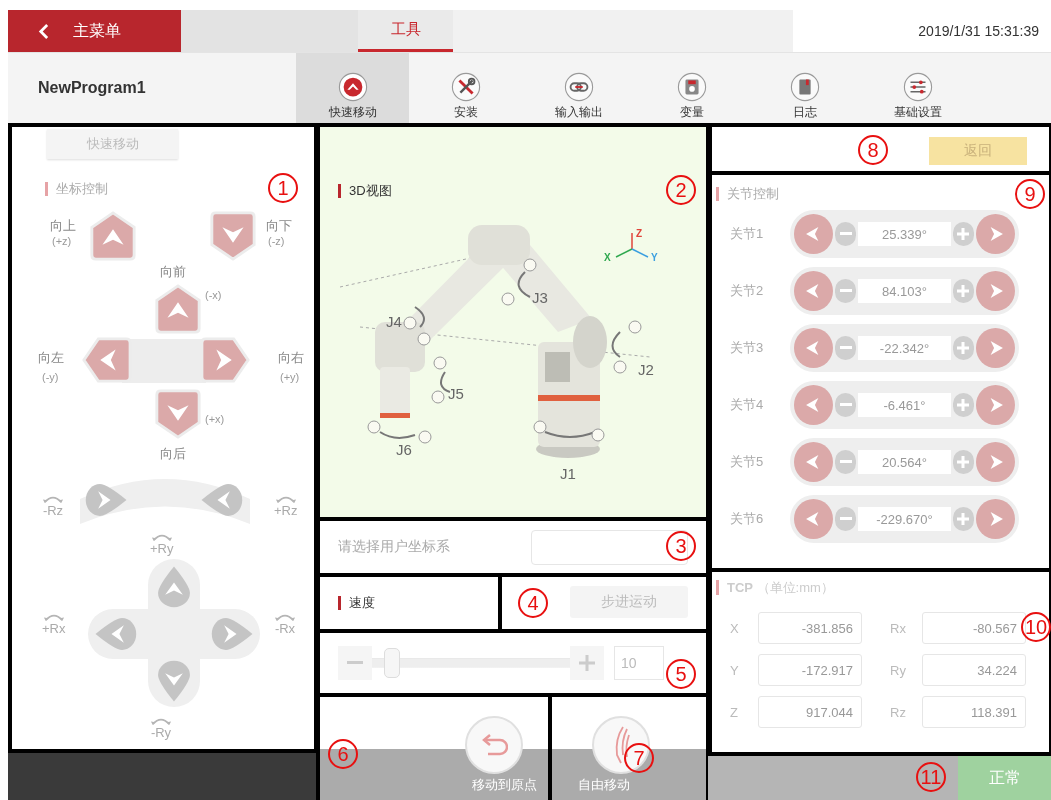 This screenshot has height=800, width=1051. I want to click on coordinate-value: 118.391, so click(974, 712).